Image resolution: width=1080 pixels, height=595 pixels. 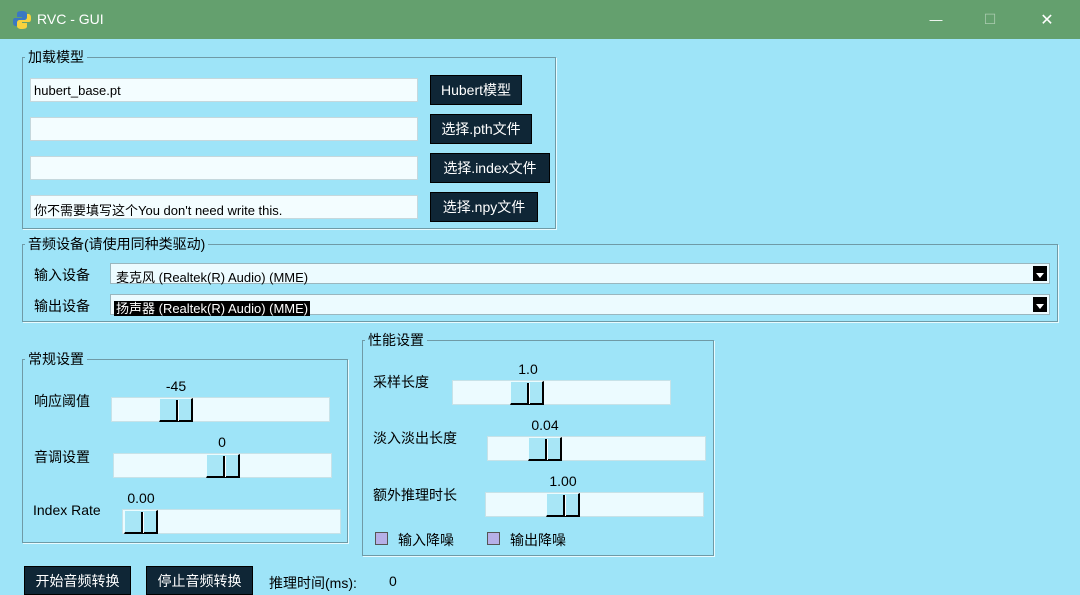 What do you see at coordinates (231, 521) in the screenshot?
I see `index-rate-slider` at bounding box center [231, 521].